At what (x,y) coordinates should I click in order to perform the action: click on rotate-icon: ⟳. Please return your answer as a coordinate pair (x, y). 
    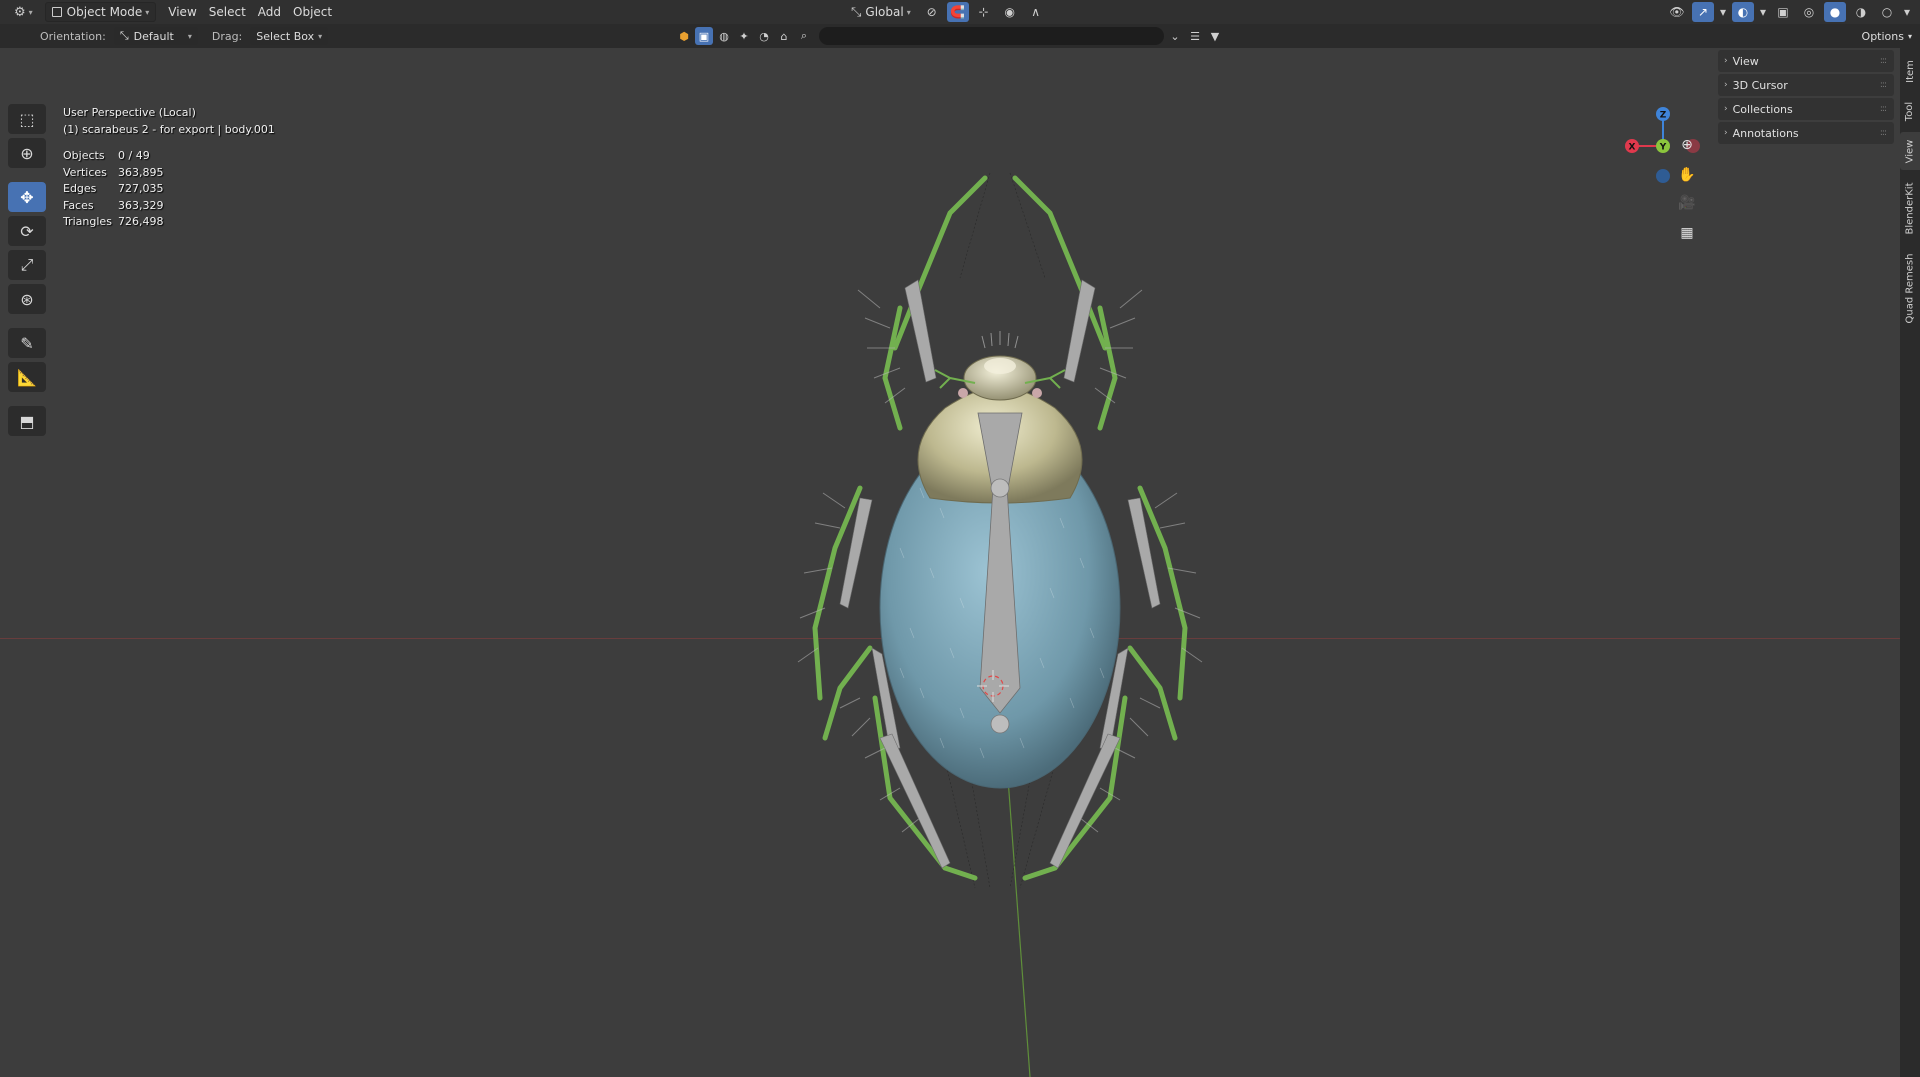
    Looking at the image, I should click on (27, 231).